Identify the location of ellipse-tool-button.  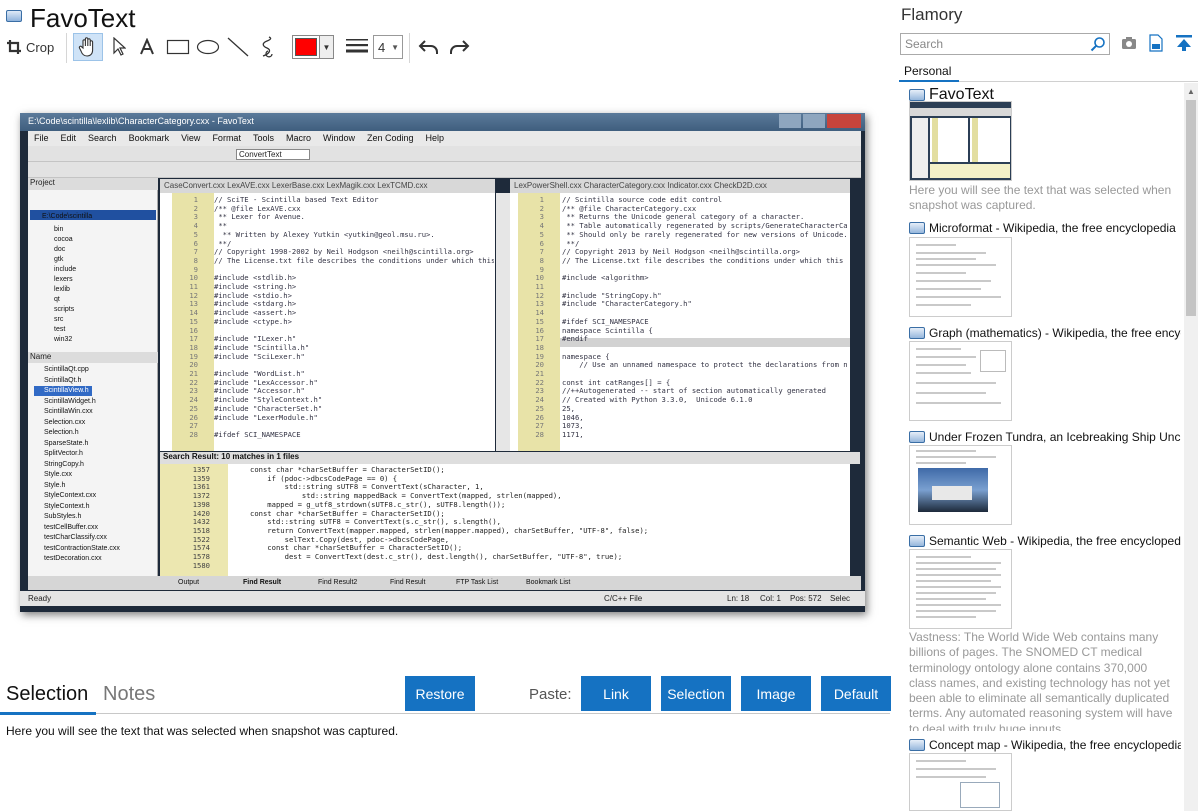
(208, 47).